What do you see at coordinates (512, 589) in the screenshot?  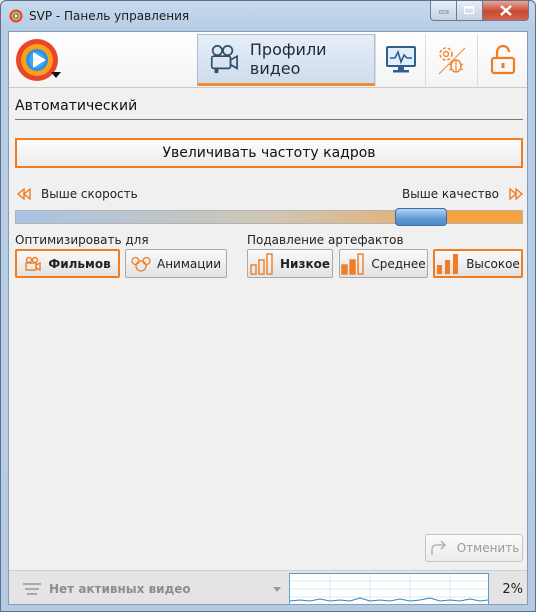 I see `cpu-percent: 2%` at bounding box center [512, 589].